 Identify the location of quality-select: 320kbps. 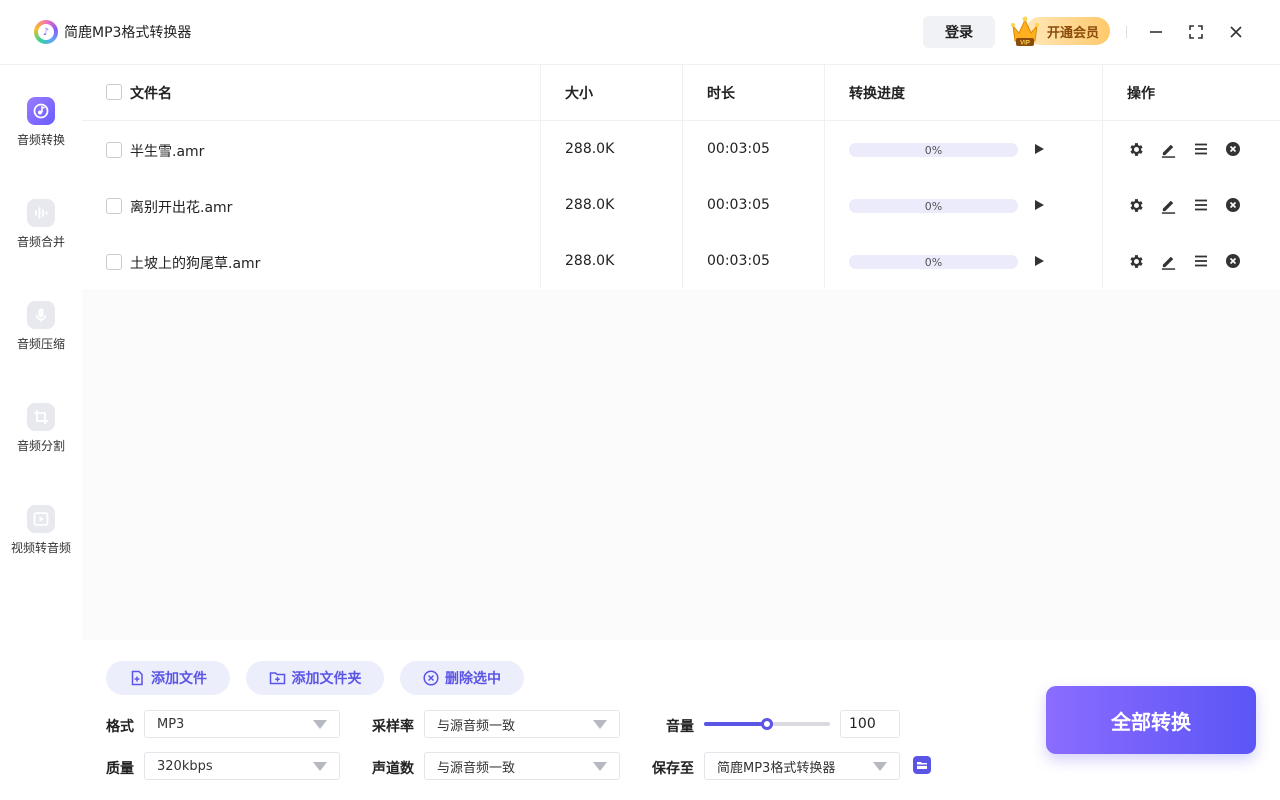
(242, 766).